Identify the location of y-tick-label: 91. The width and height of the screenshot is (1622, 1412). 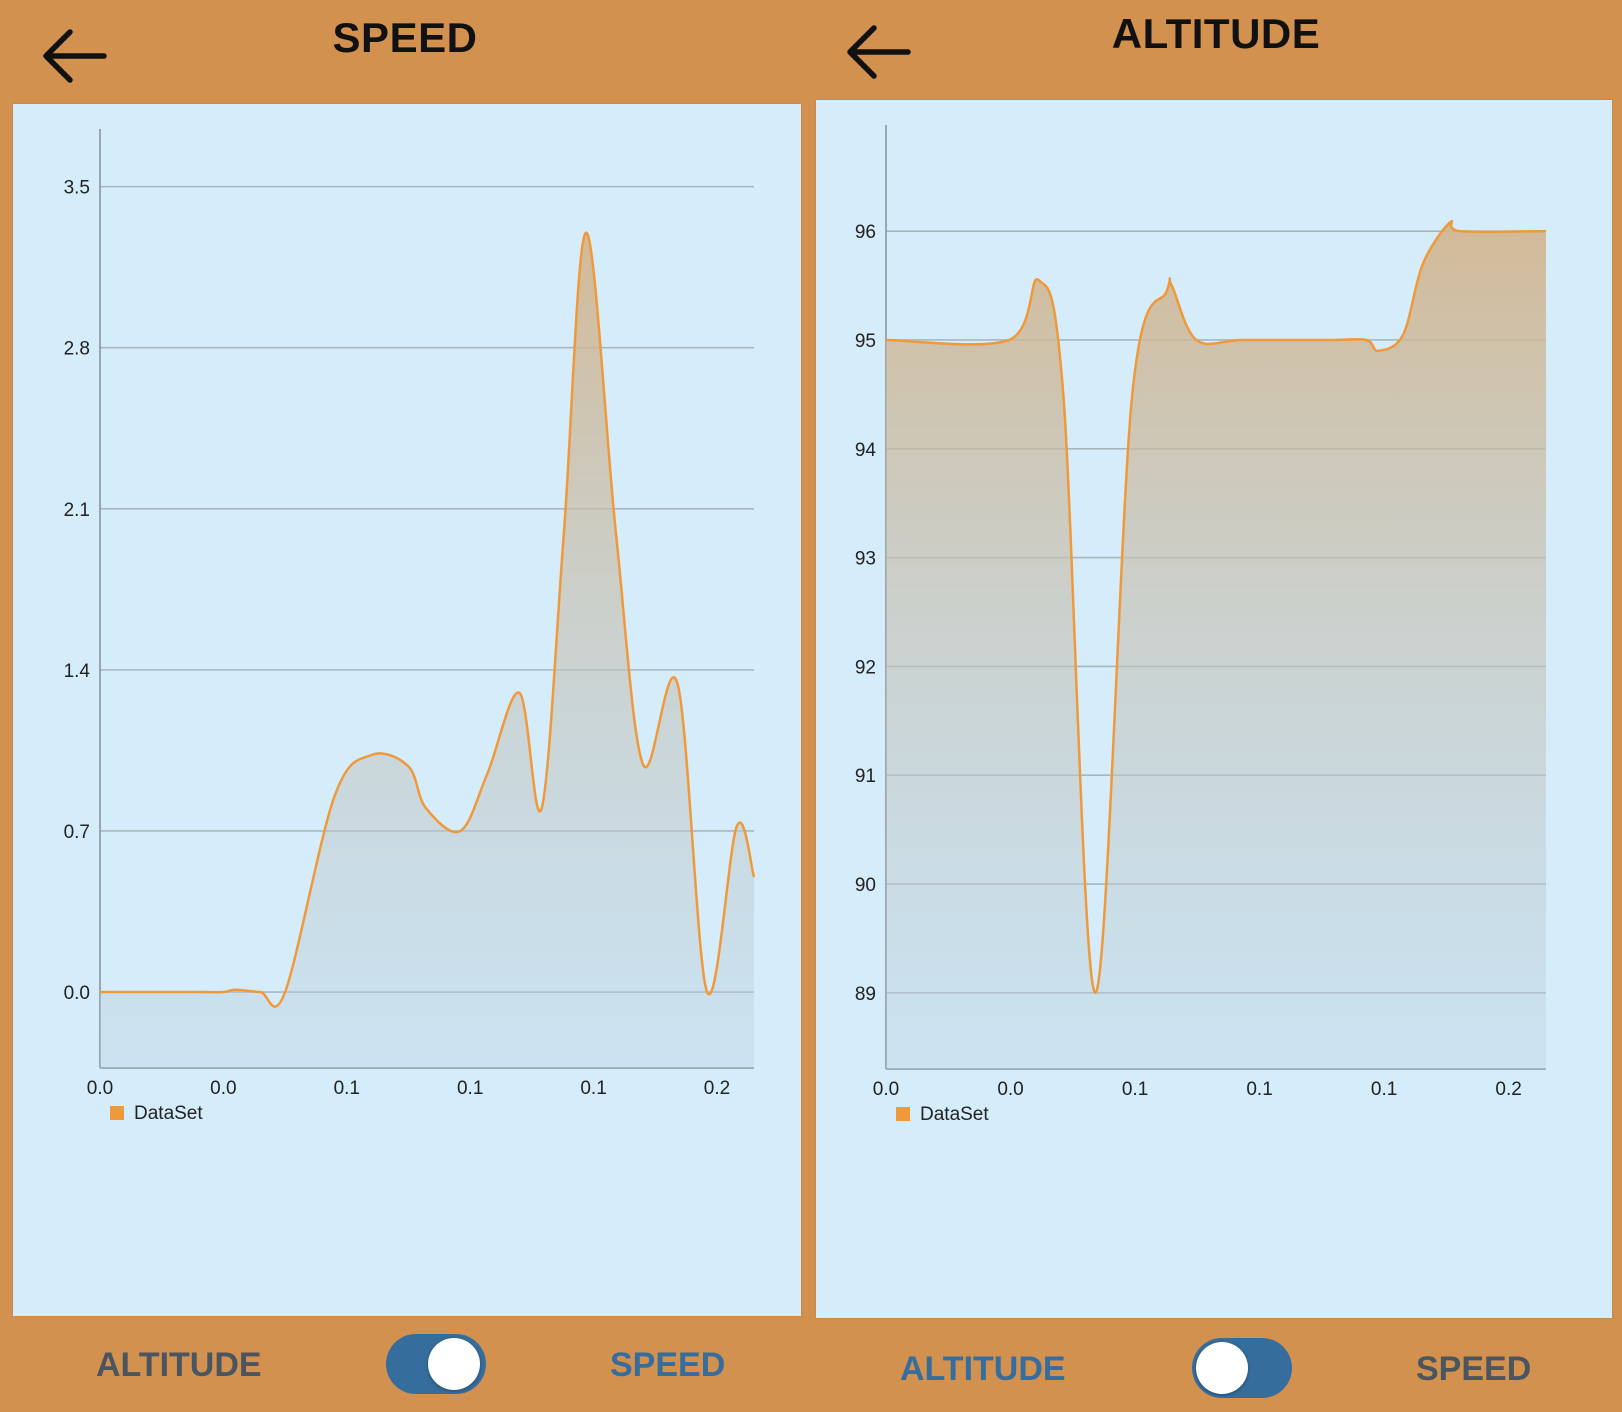
(865, 776).